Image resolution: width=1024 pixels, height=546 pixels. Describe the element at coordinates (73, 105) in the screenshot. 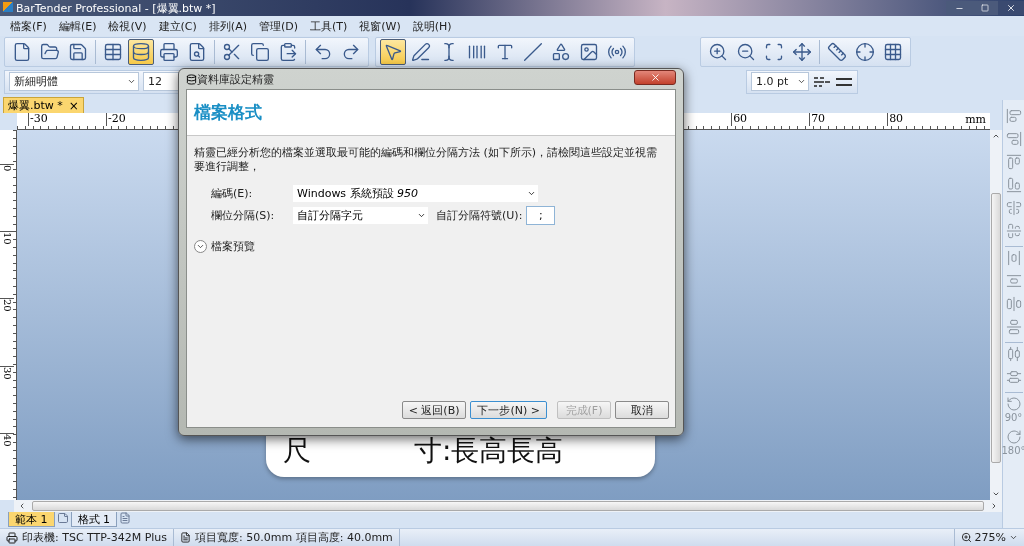

I see `tab-close-button: ×` at that location.